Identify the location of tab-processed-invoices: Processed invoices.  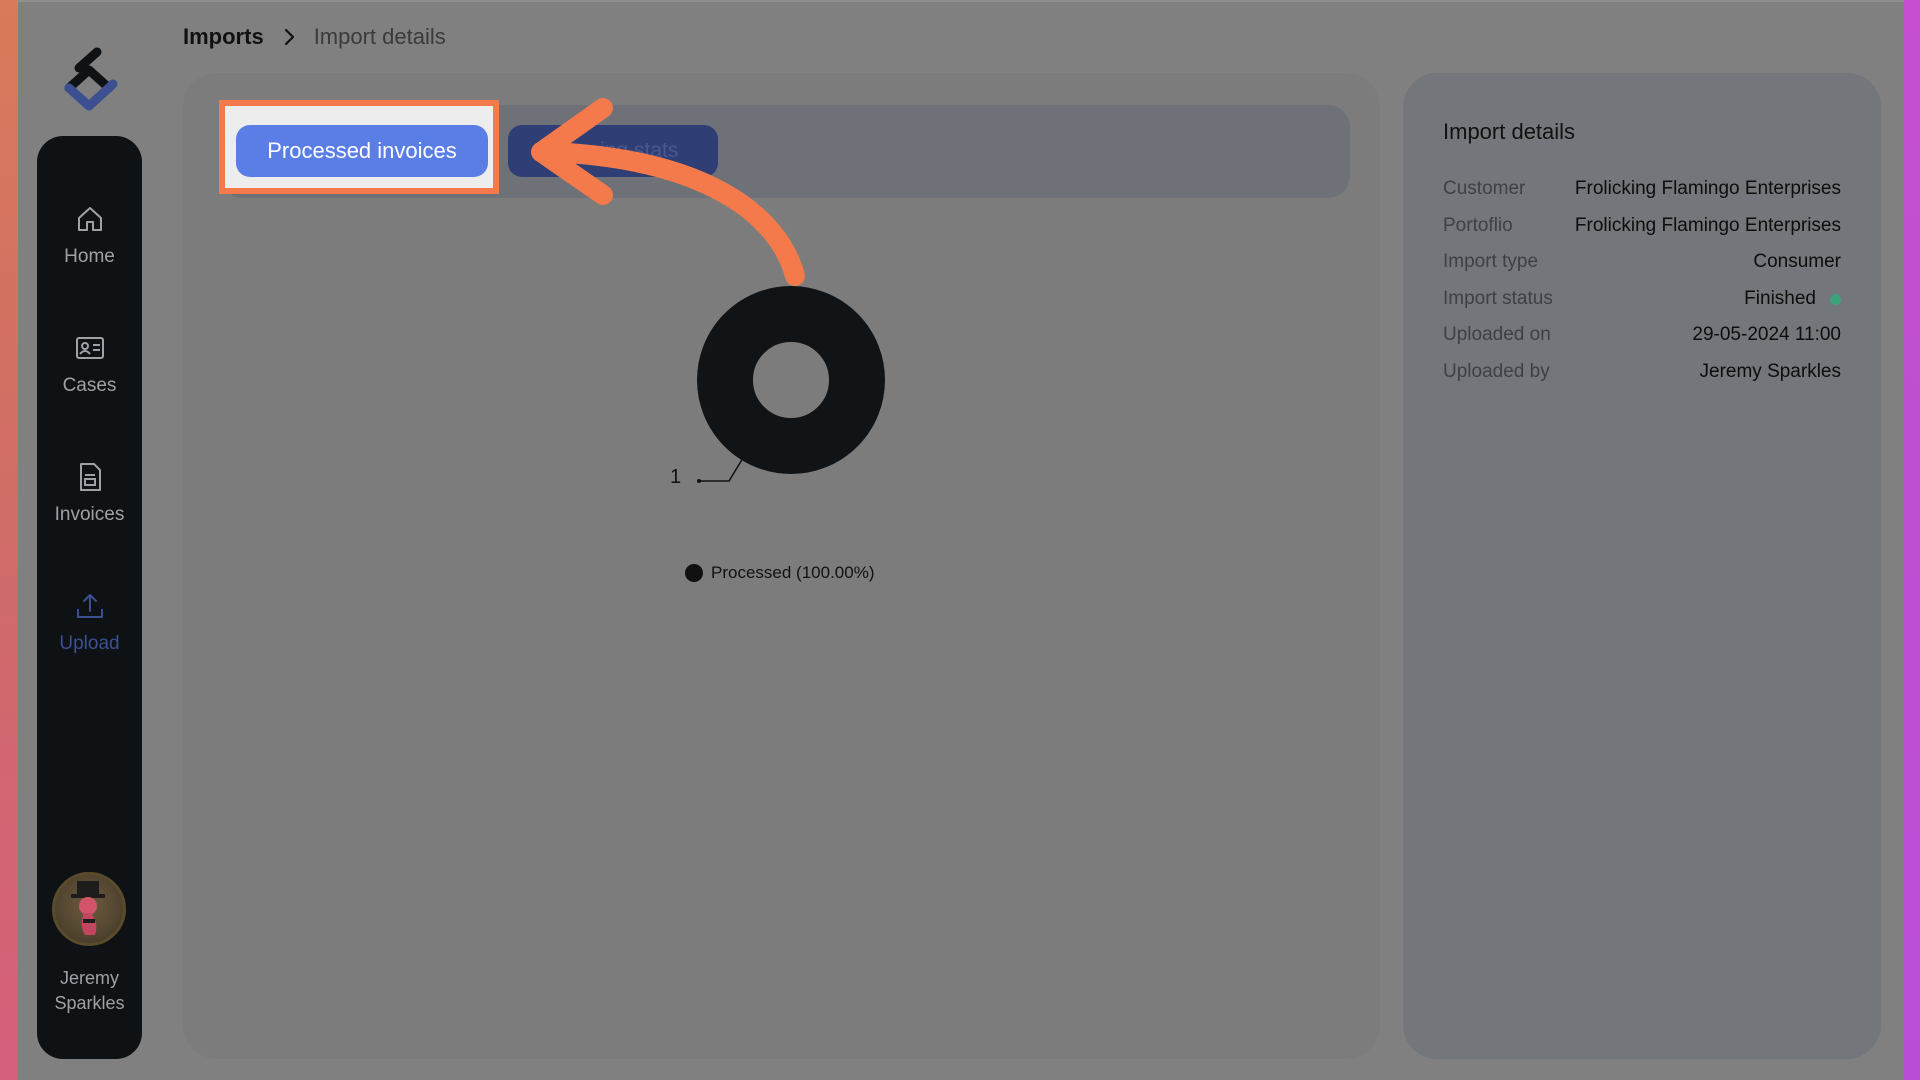
(362, 151).